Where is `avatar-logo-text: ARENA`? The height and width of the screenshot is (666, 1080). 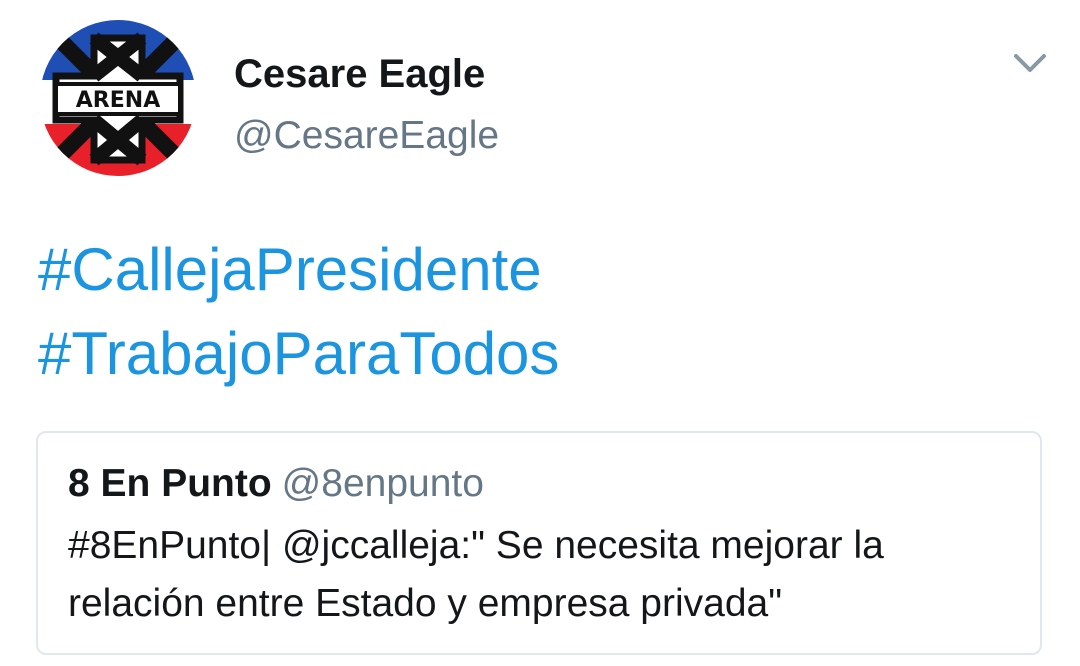
avatar-logo-text: ARENA is located at coordinates (118, 100).